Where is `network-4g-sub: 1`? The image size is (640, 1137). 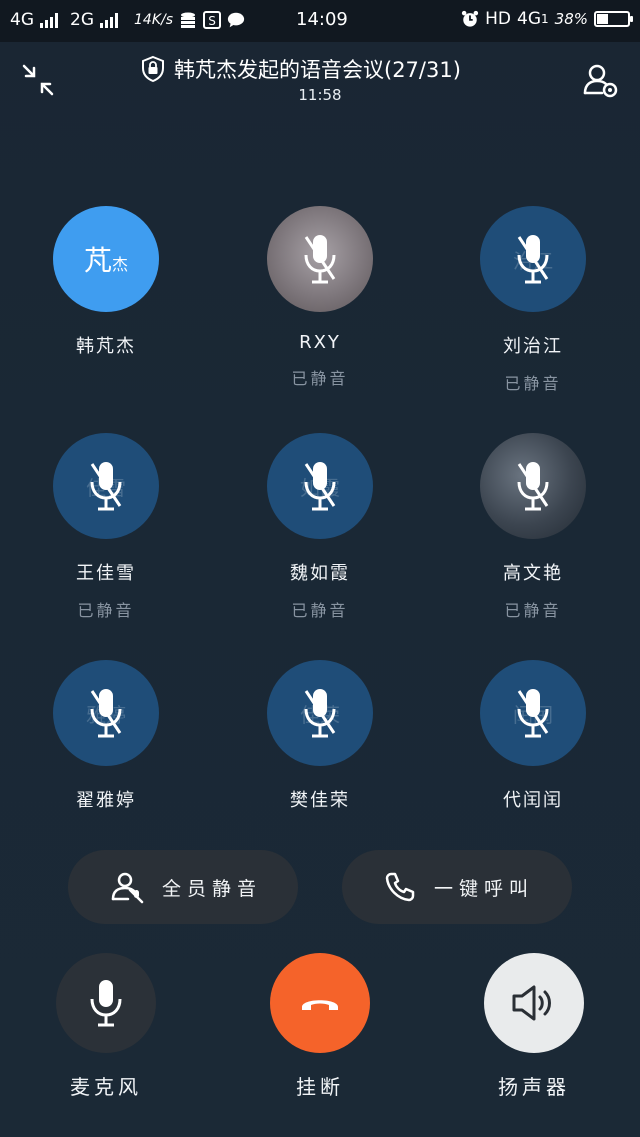
network-4g-sub: 1 is located at coordinates (545, 19).